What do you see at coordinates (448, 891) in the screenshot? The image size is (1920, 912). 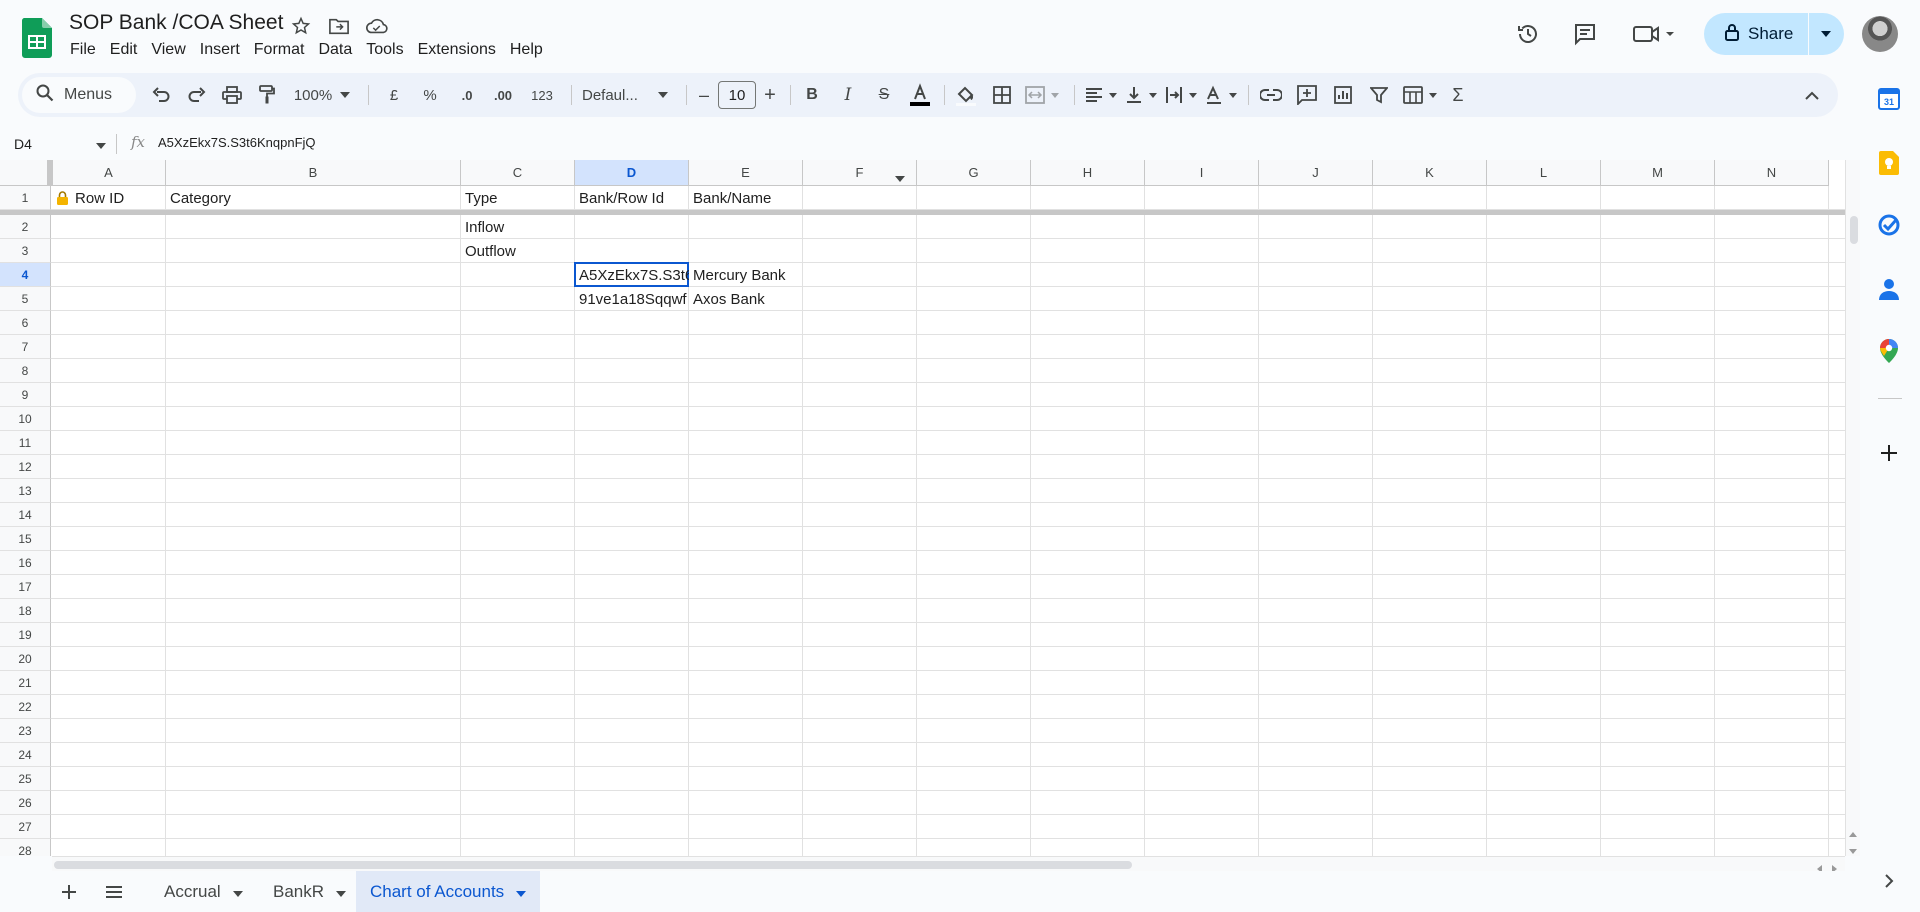 I see `sheet-tab-chart-of-accounts: Chart of Accounts` at bounding box center [448, 891].